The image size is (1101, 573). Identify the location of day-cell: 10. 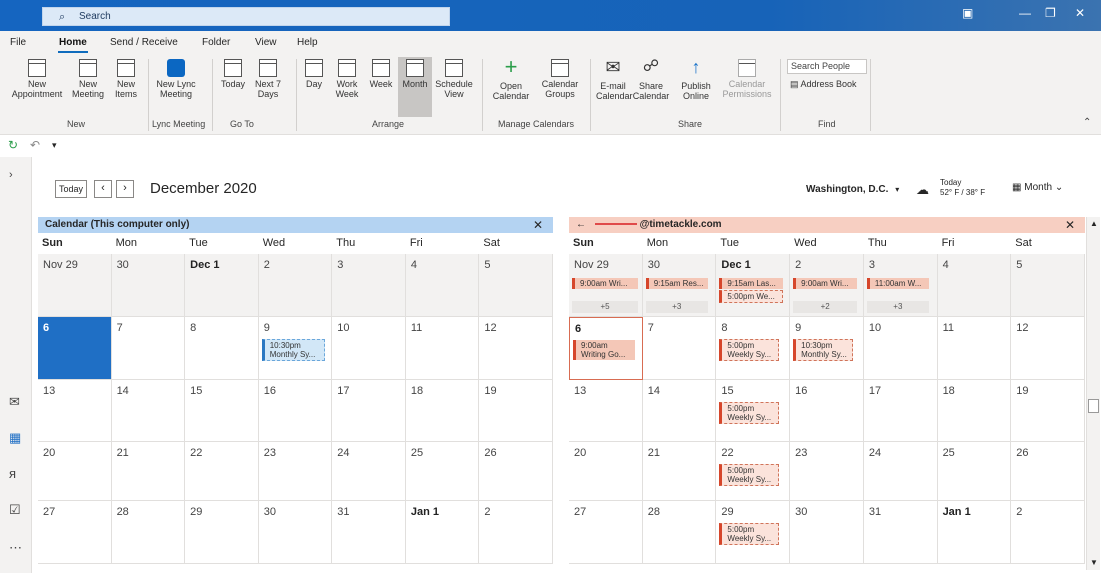
(900, 348).